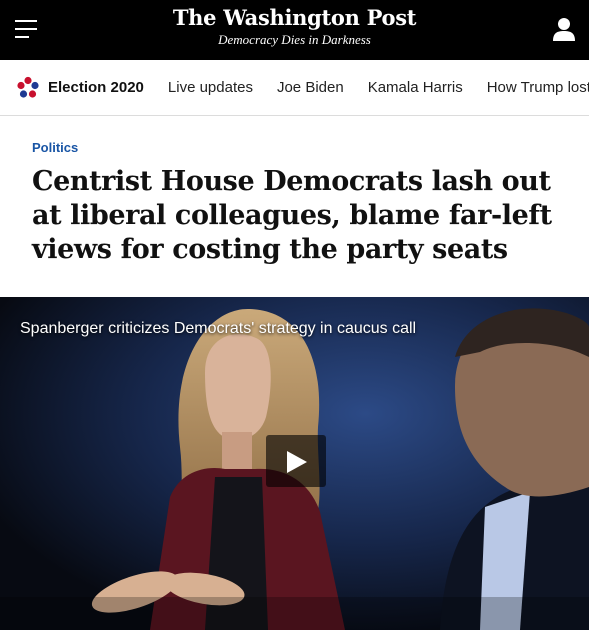 The image size is (589, 630). I want to click on user-account-icon, so click(564, 29).